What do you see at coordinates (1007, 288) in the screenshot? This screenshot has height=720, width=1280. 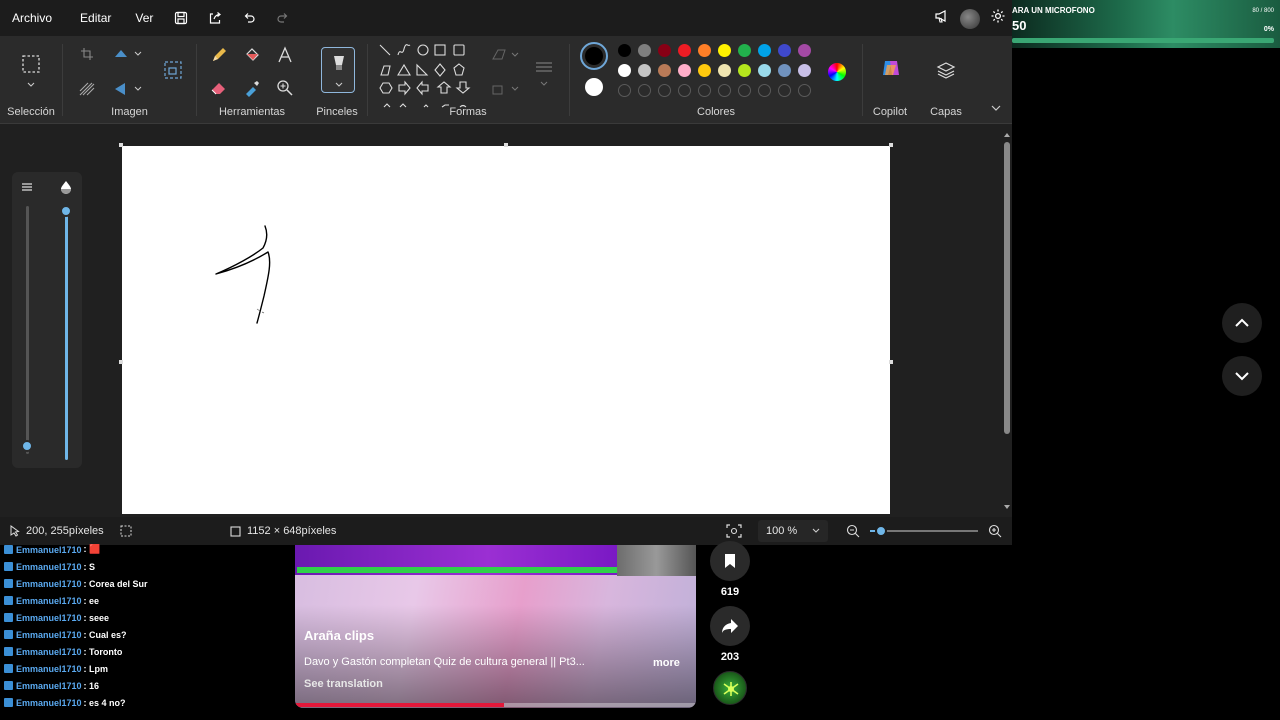 I see `scroll-thumb` at bounding box center [1007, 288].